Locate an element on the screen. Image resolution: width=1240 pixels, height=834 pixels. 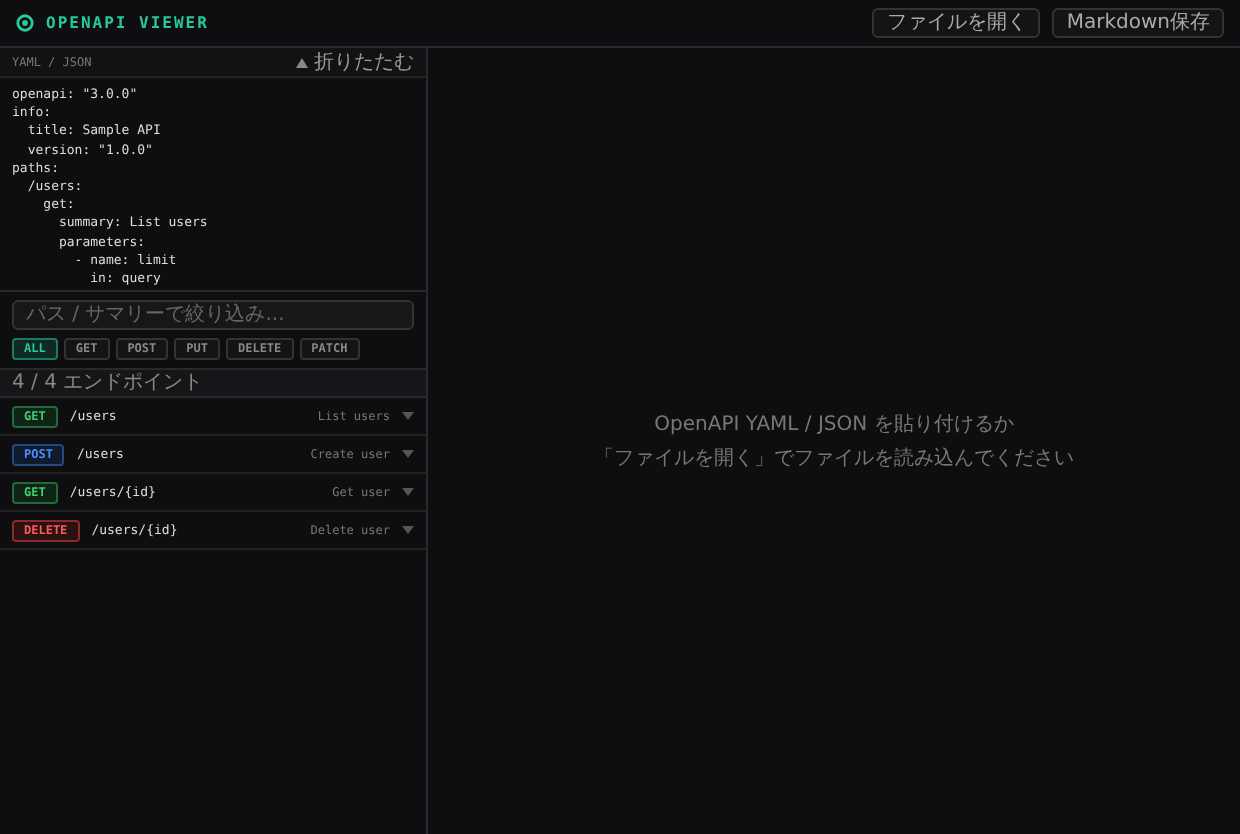
endpoint-count: 4 / 4 エンドポイント is located at coordinates (213, 384).